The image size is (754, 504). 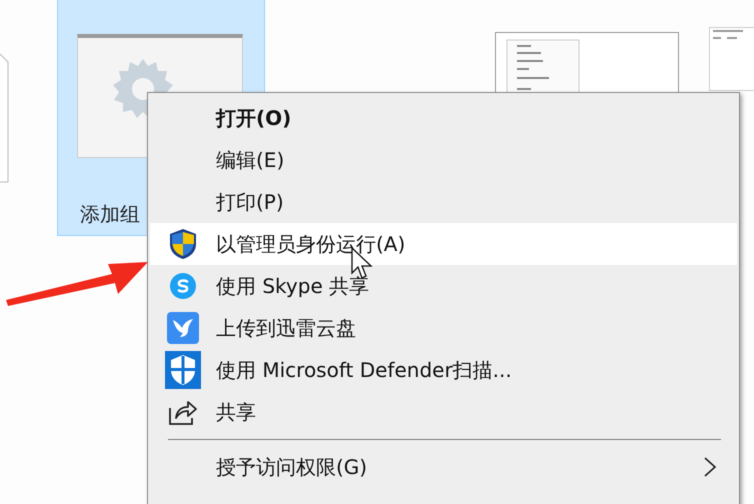 What do you see at coordinates (110, 214) in the screenshot?
I see `file-label: 添加组` at bounding box center [110, 214].